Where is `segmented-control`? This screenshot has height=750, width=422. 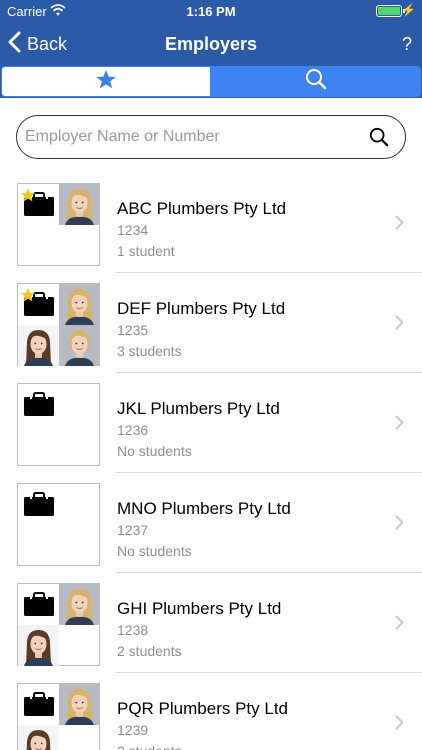 segmented-control is located at coordinates (211, 82).